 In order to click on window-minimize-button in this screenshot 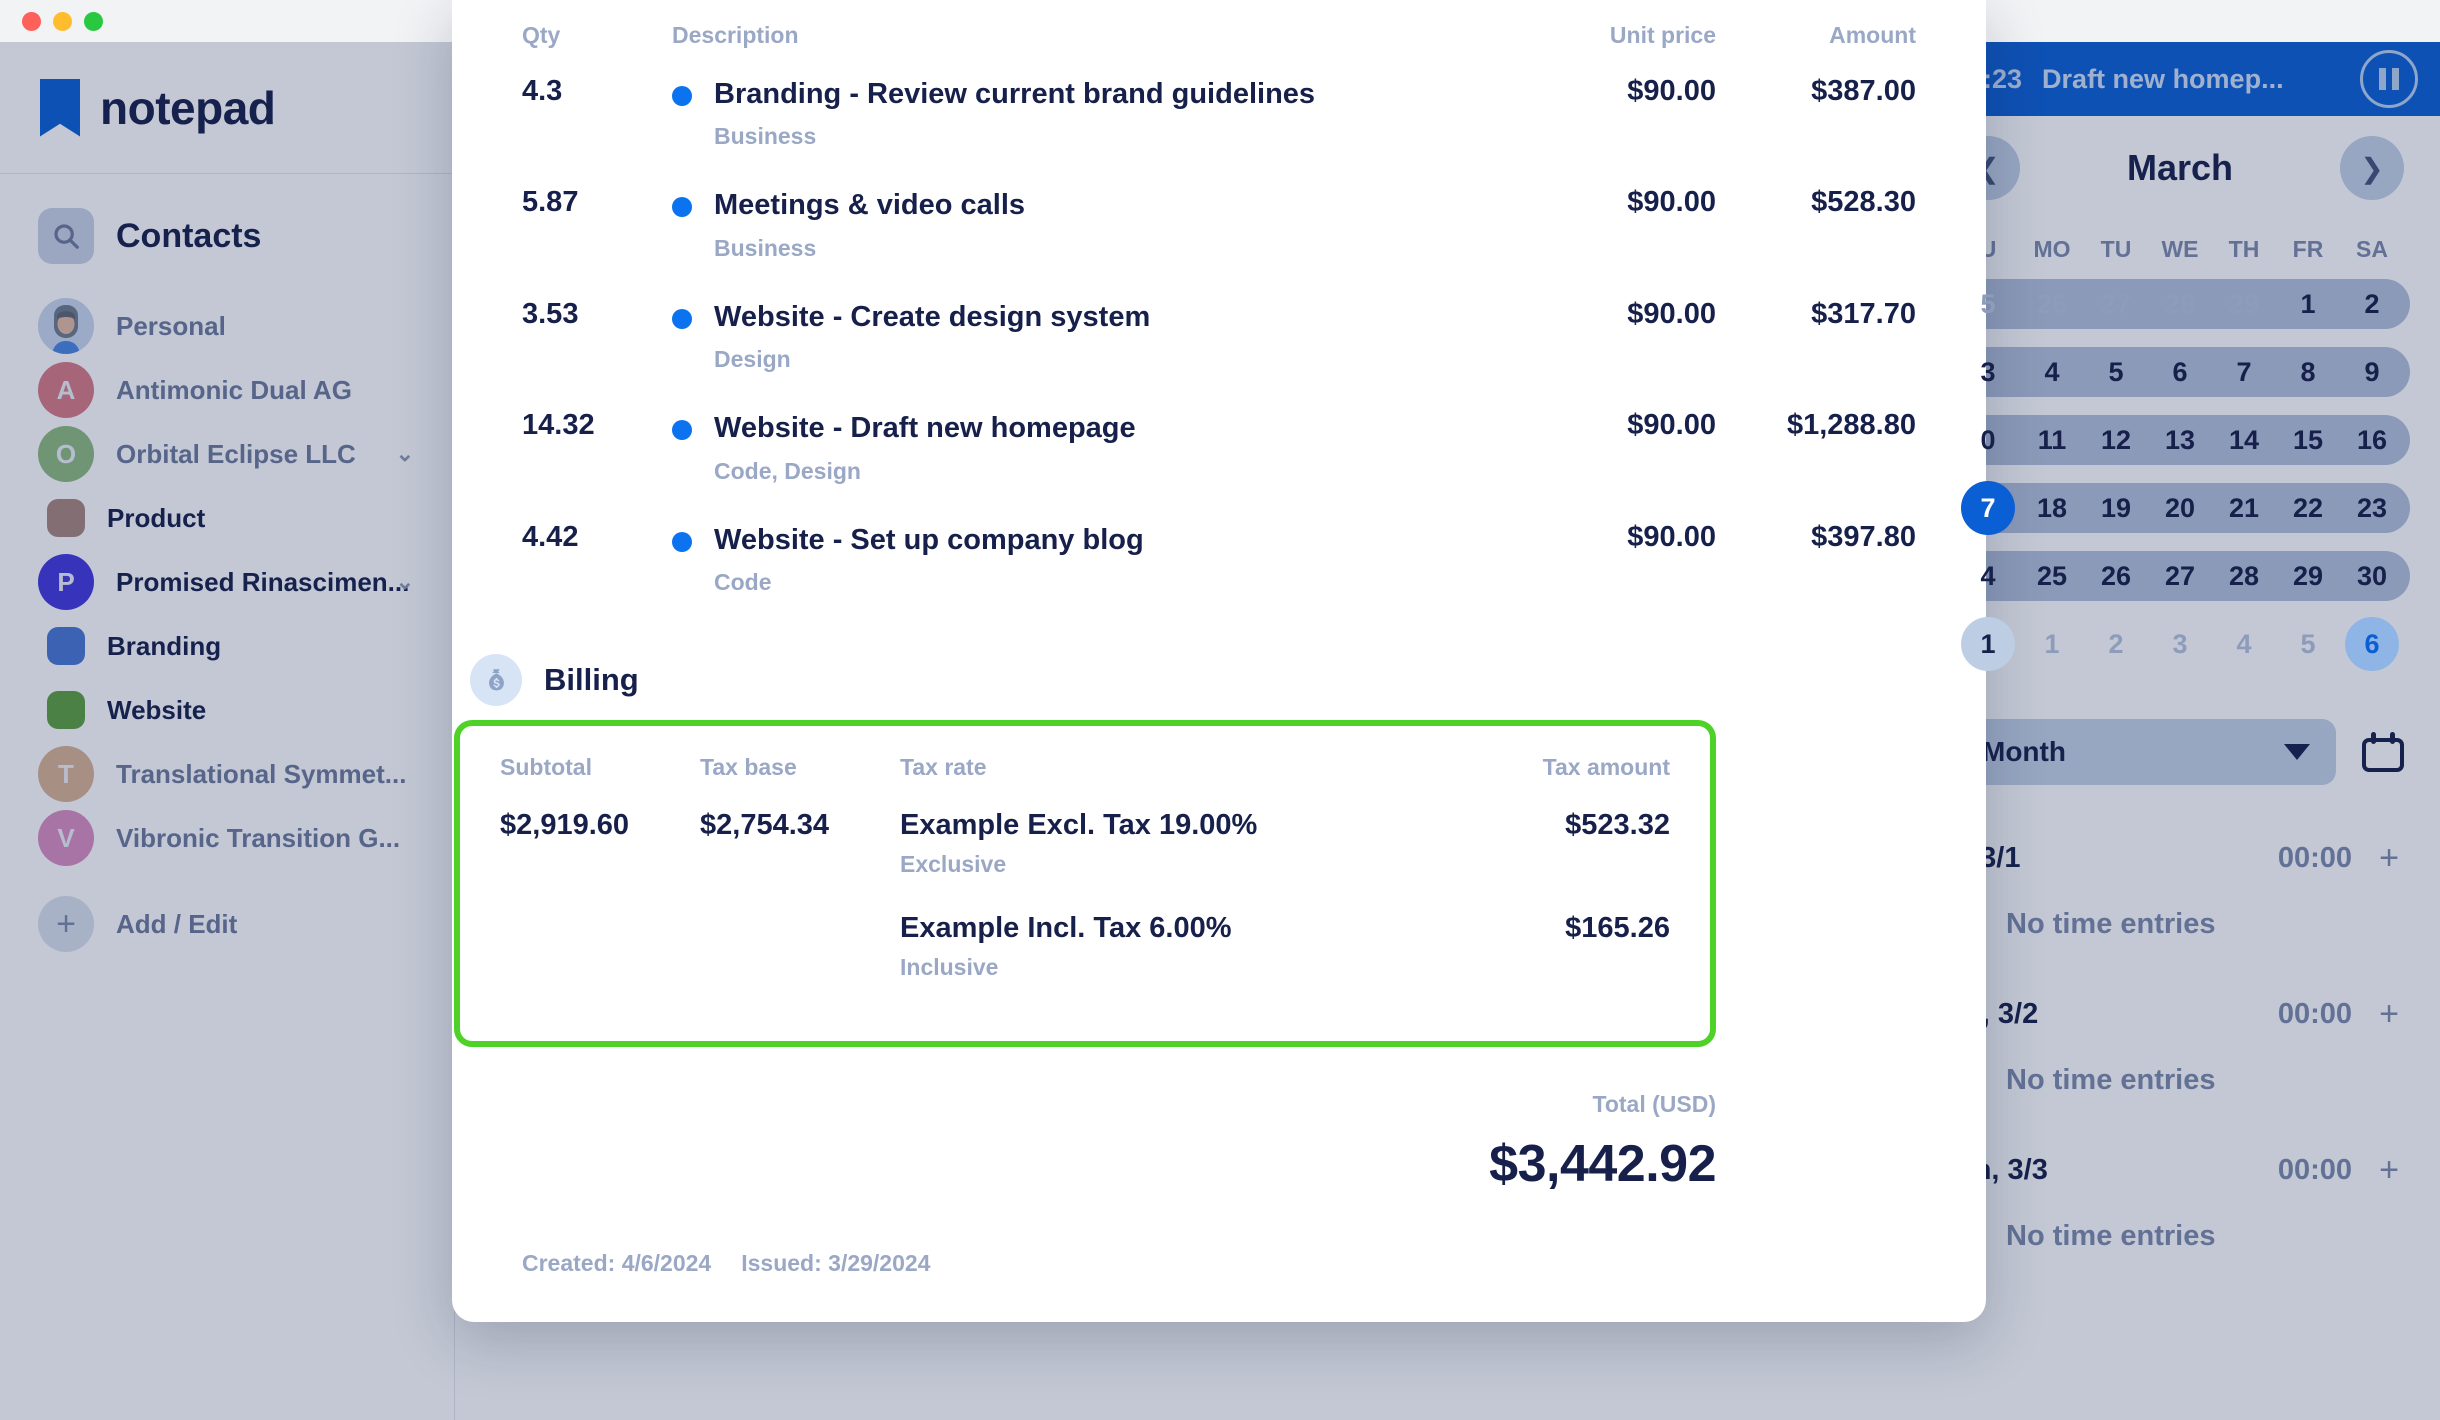, I will do `click(62, 21)`.